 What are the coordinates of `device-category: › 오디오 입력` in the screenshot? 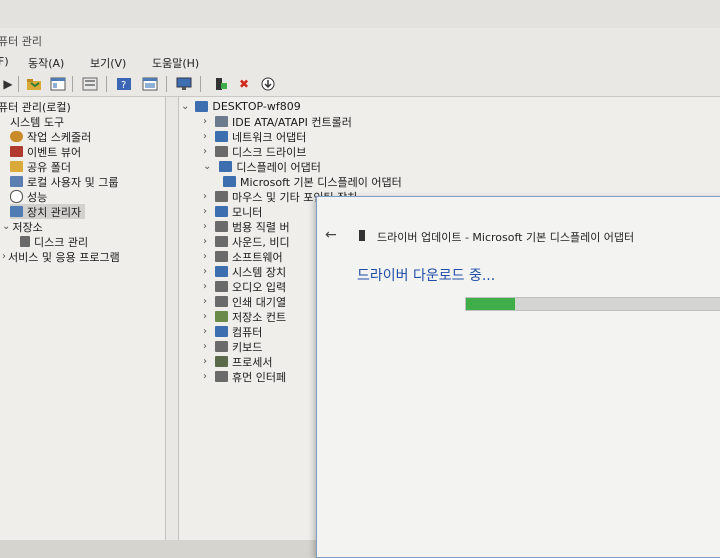 It's located at (244, 286).